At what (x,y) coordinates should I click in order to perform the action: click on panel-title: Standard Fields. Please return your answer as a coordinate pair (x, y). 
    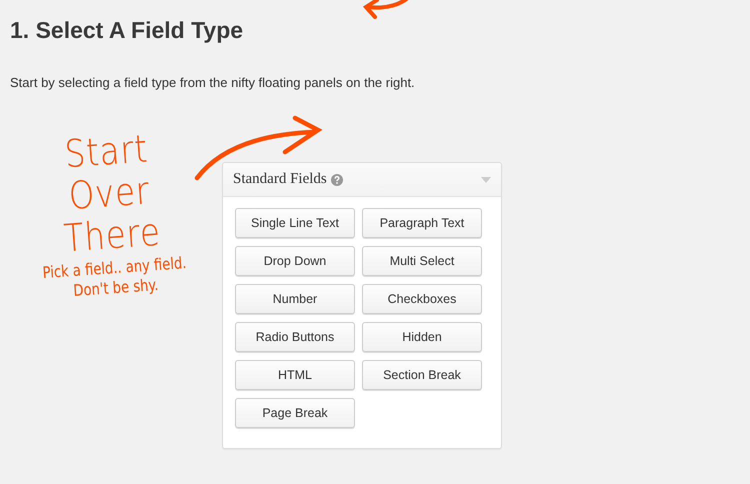
    Looking at the image, I should click on (280, 179).